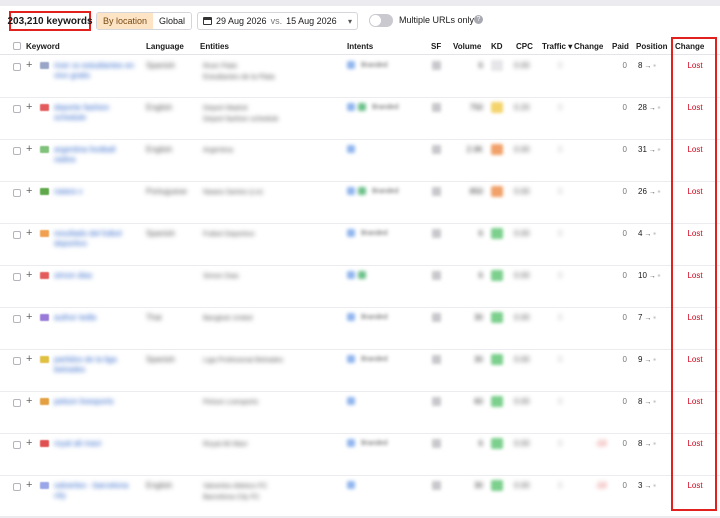 This screenshot has width=720, height=518. What do you see at coordinates (360, 46) in the screenshot?
I see `col-intents: Intents` at bounding box center [360, 46].